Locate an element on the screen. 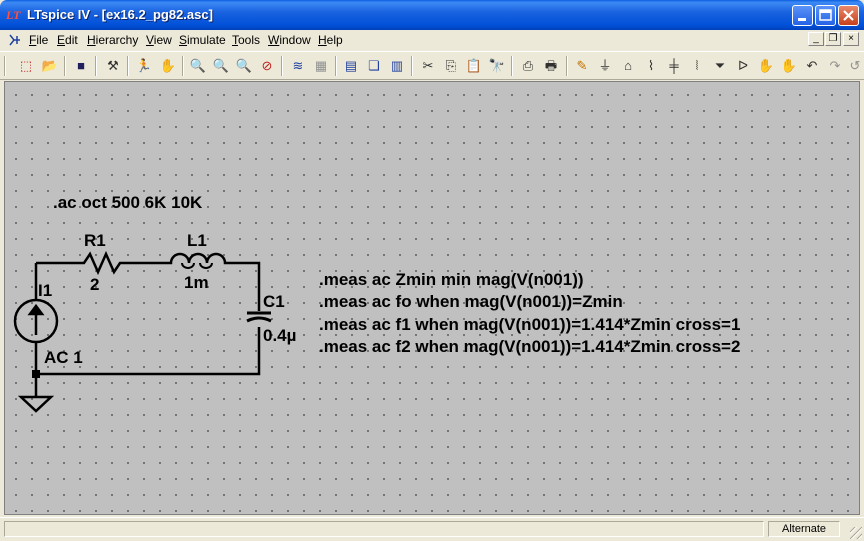  inductor-l1-loops is located at coordinates (197, 265).